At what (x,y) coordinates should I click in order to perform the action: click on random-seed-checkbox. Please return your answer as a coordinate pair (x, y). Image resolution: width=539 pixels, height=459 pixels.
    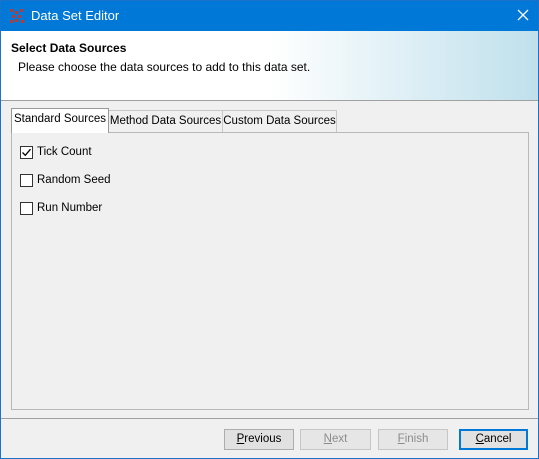
    Looking at the image, I should click on (26, 180).